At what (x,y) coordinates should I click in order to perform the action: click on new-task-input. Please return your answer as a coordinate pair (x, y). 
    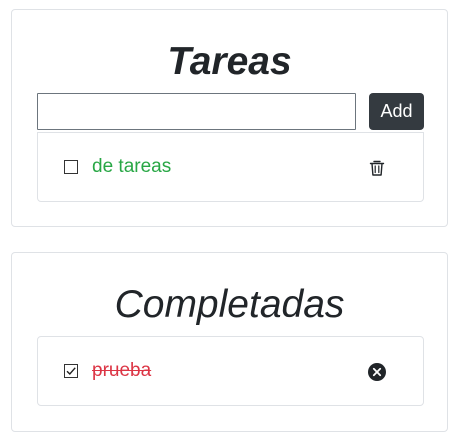
    Looking at the image, I should click on (196, 111).